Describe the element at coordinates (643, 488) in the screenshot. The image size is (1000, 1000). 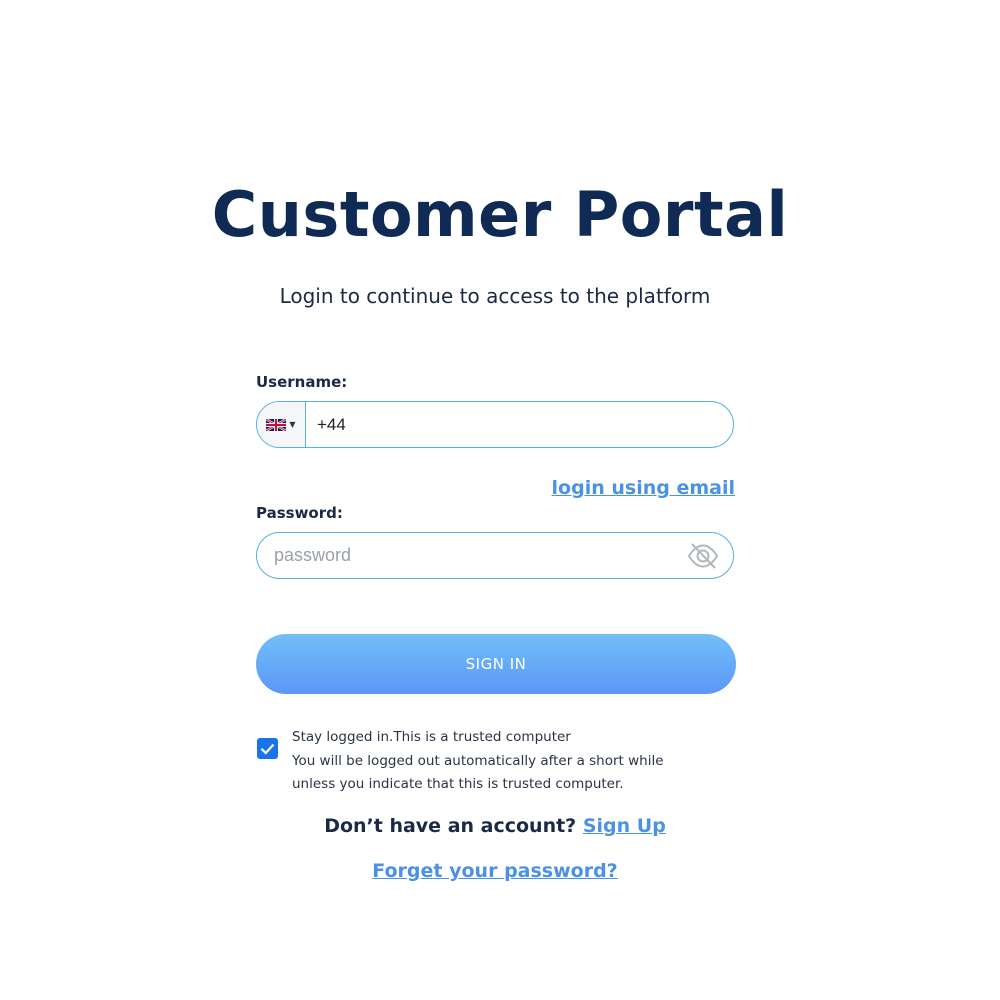
I see `login-using-email-link: login using email` at that location.